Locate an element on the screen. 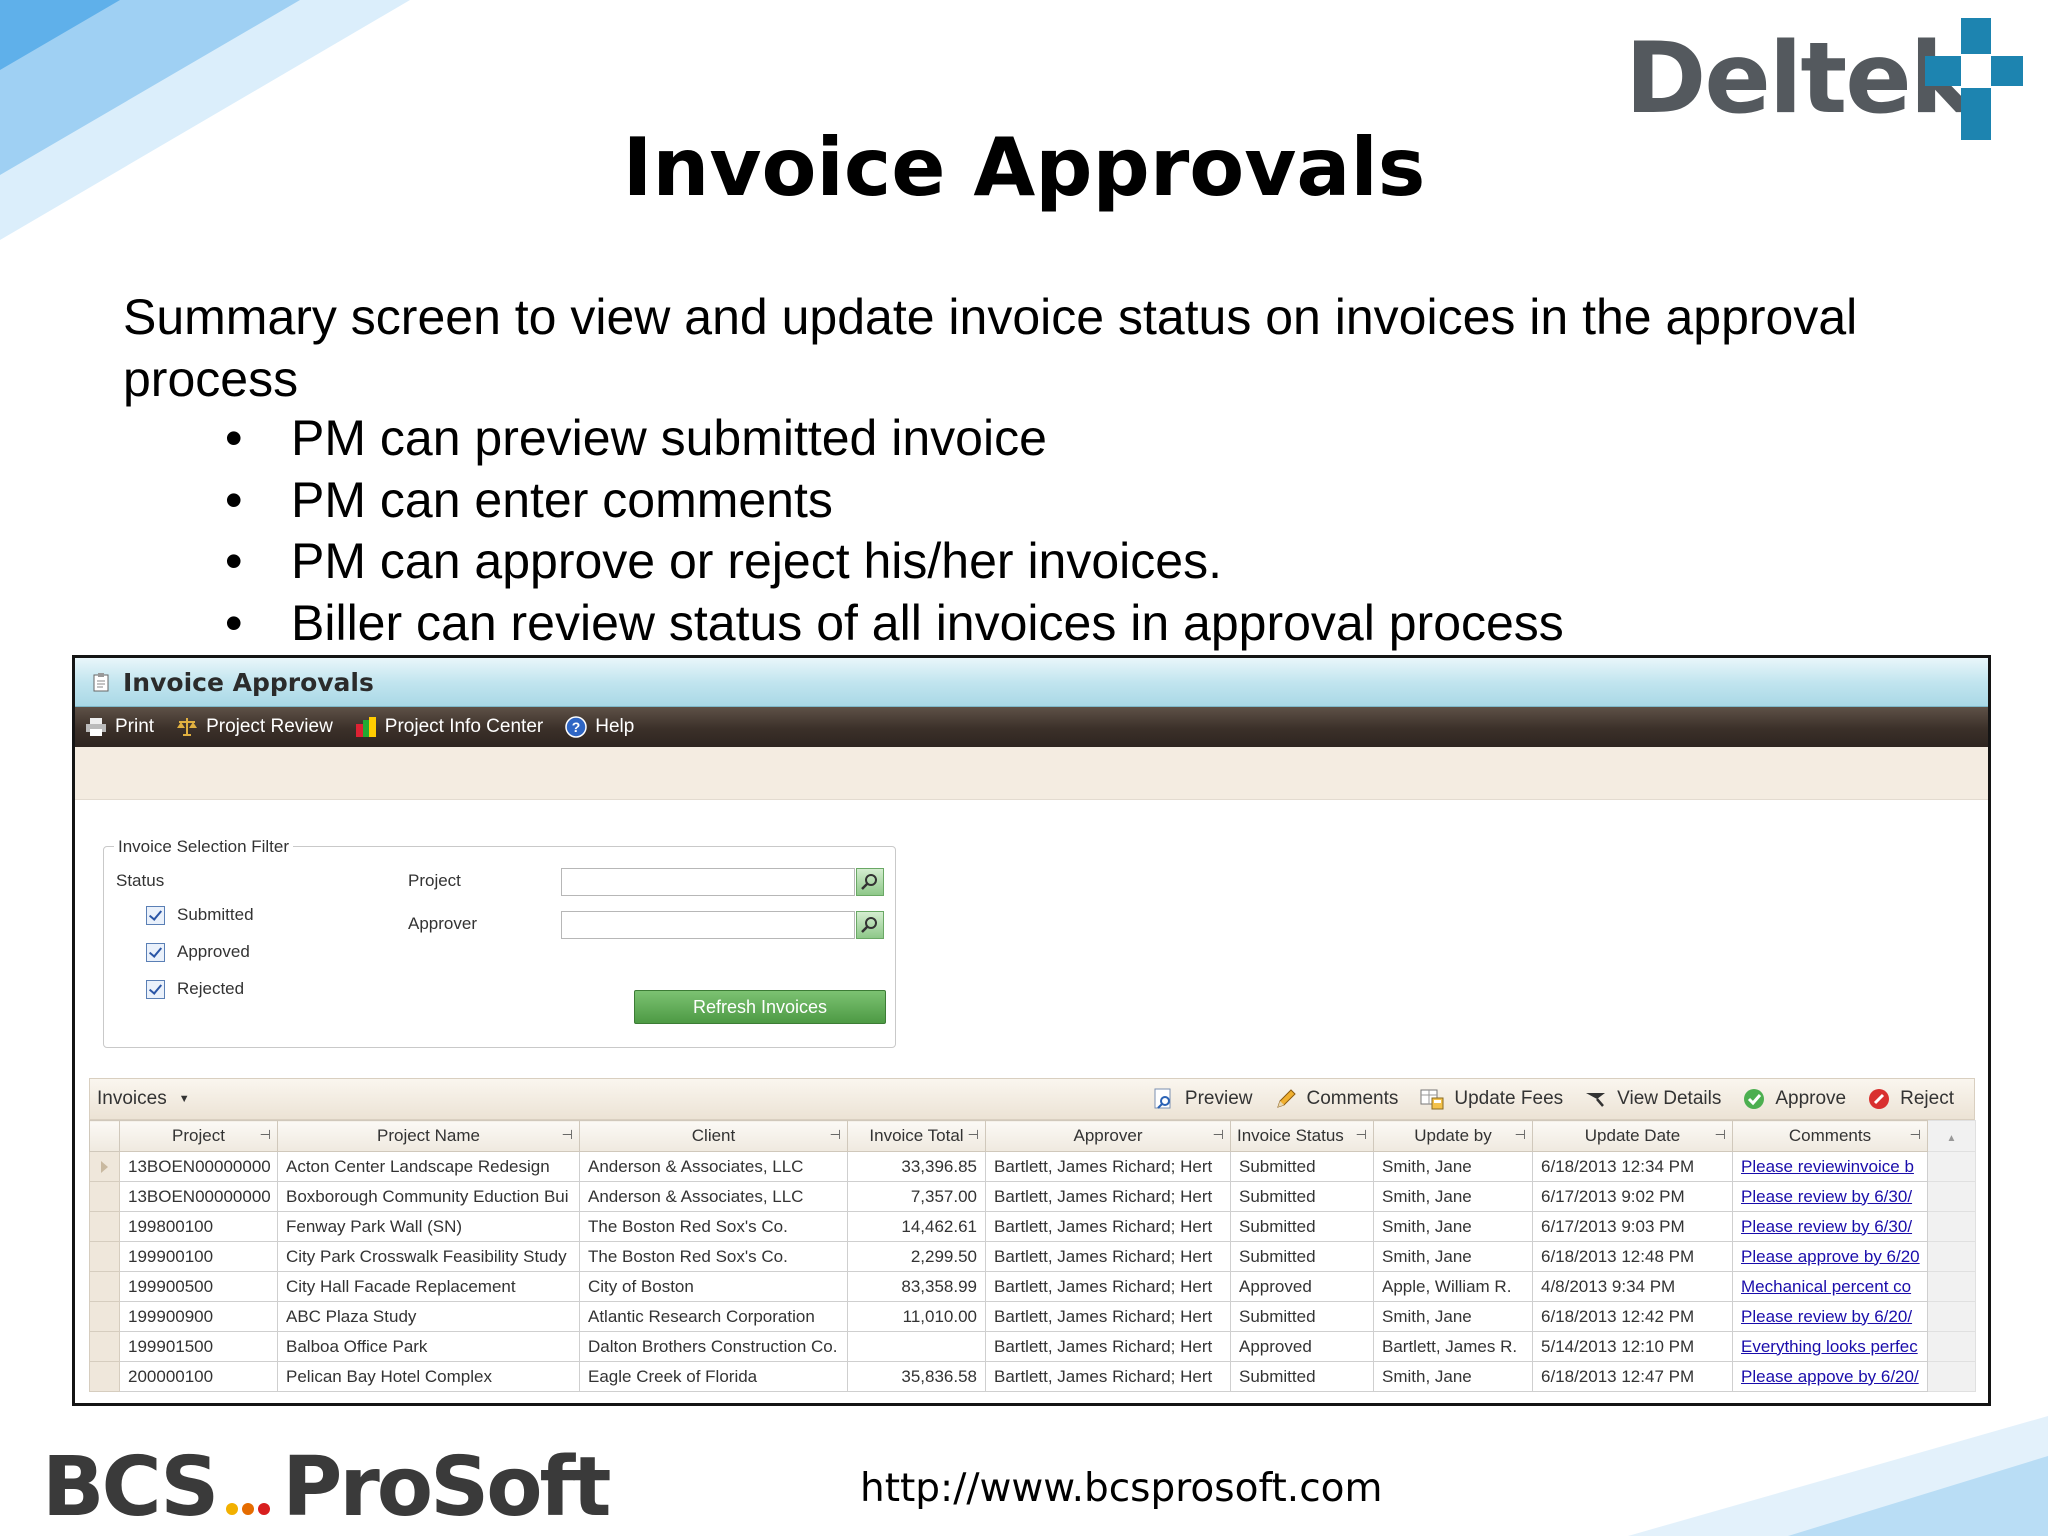 The height and width of the screenshot is (1536, 2048). cell-invoice-total is located at coordinates (916, 1346).